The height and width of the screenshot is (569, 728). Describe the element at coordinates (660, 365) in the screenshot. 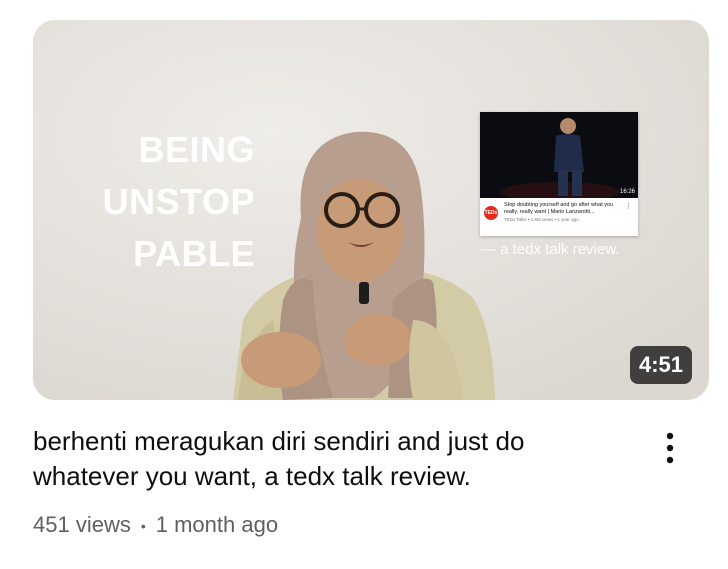

I see `duration-badge: 4:51` at that location.